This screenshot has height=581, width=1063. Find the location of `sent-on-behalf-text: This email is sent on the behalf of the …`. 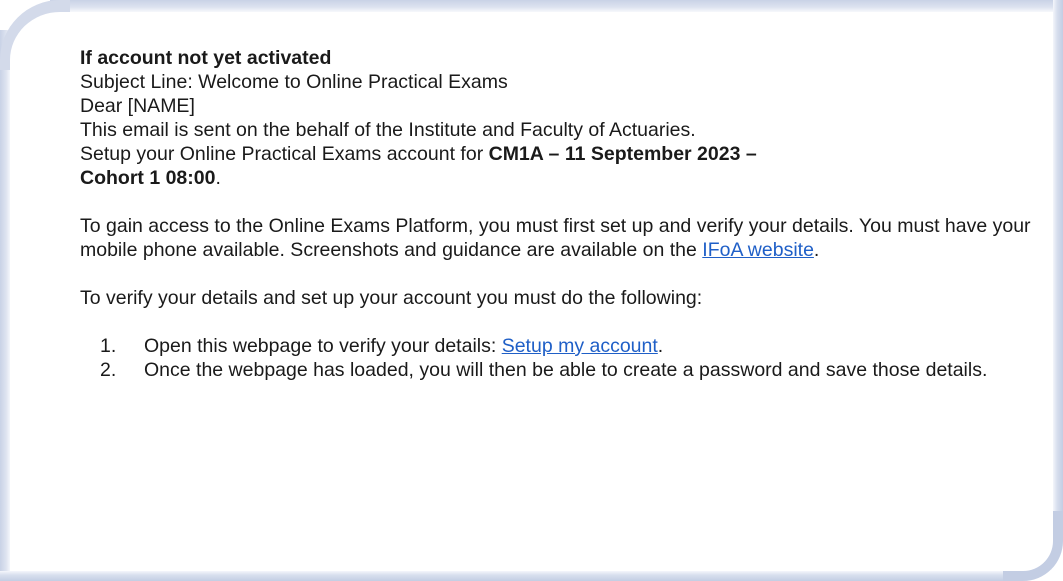

sent-on-behalf-text: This email is sent on the behalf of the … is located at coordinates (388, 130).